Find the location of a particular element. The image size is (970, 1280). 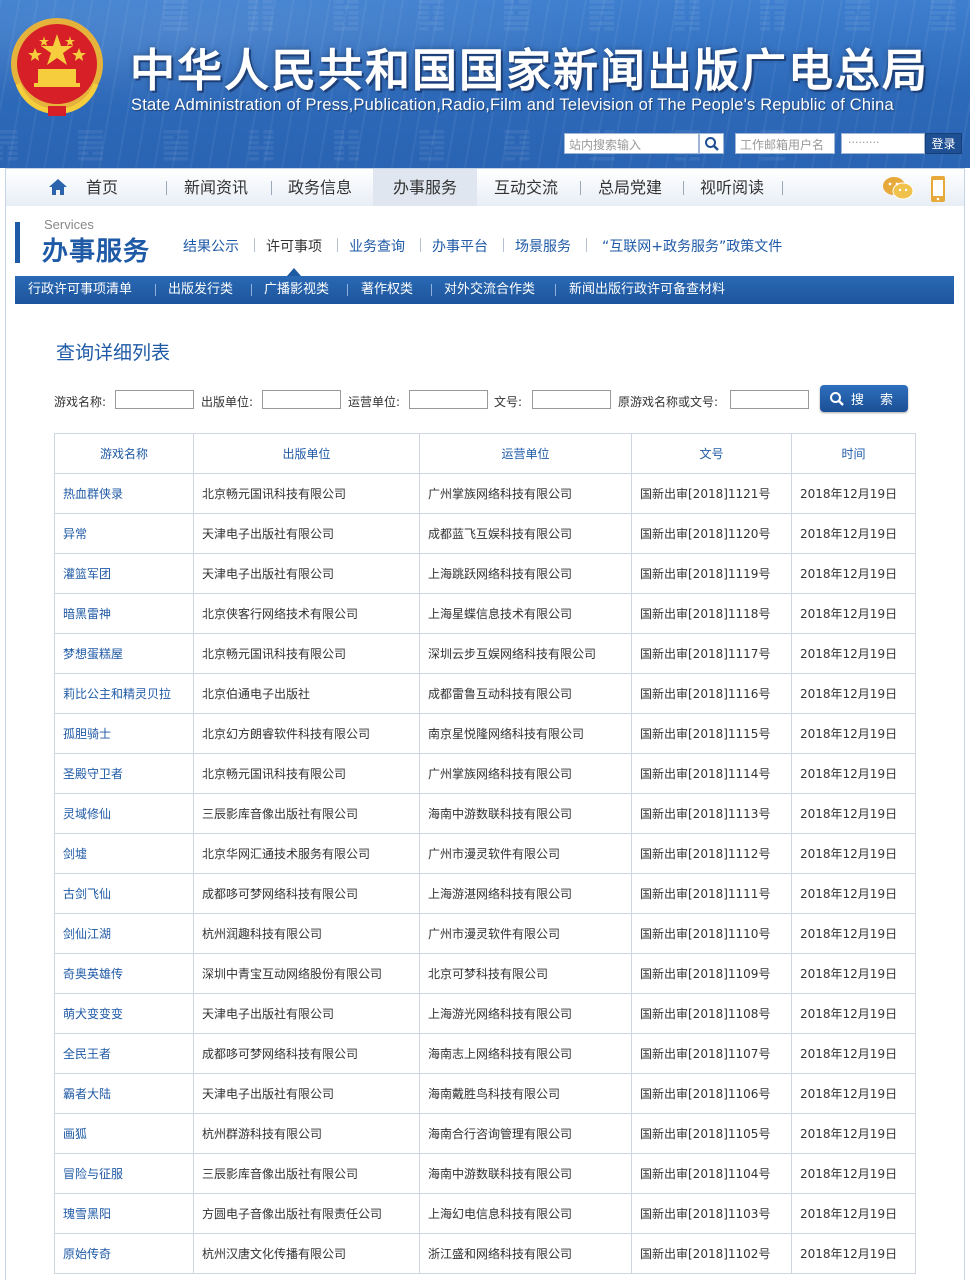

game-name-input is located at coordinates (154, 399).